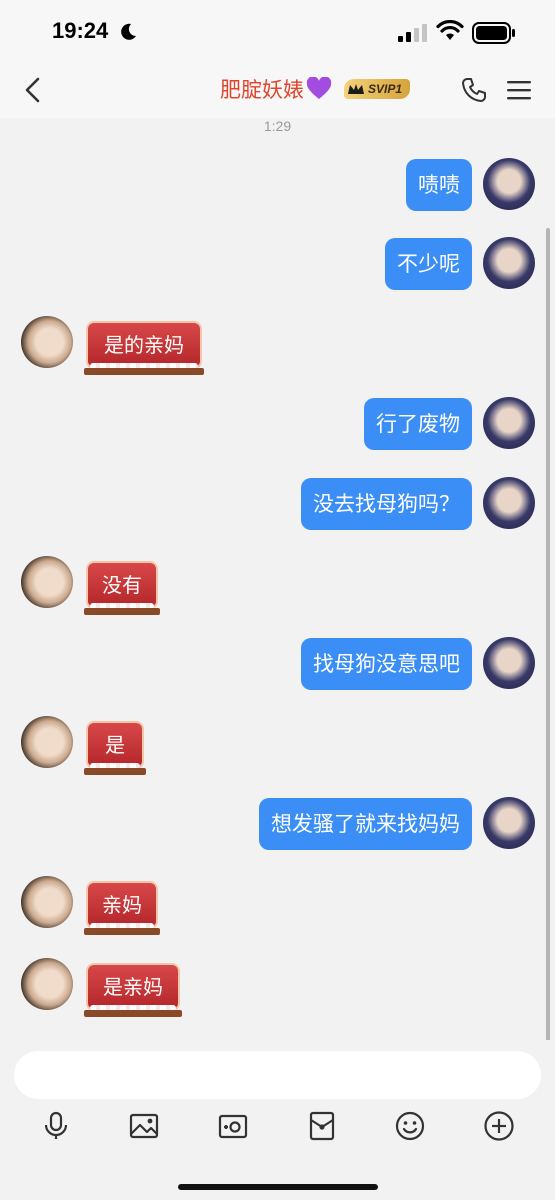  I want to click on camera-icon, so click(233, 1126).